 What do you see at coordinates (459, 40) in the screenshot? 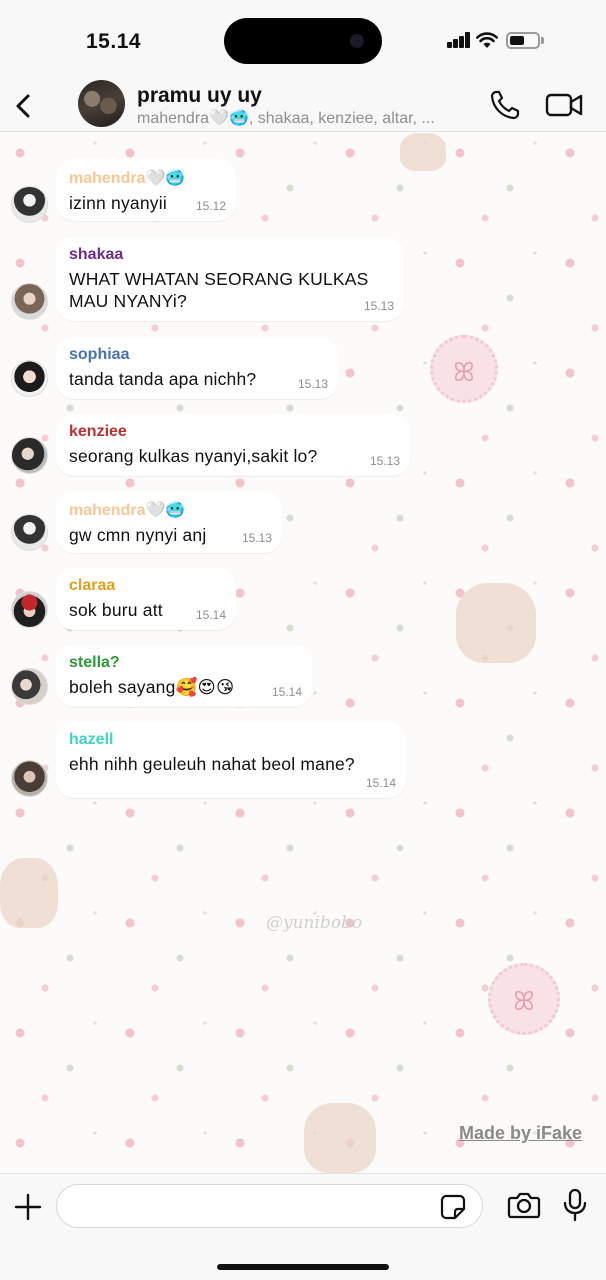
I see `cellular-signal-icon` at bounding box center [459, 40].